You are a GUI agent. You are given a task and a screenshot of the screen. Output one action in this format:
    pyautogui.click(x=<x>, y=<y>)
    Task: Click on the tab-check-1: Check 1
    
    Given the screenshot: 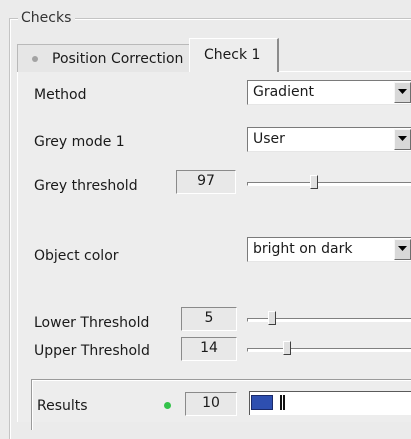 What is the action you would take?
    pyautogui.click(x=234, y=55)
    